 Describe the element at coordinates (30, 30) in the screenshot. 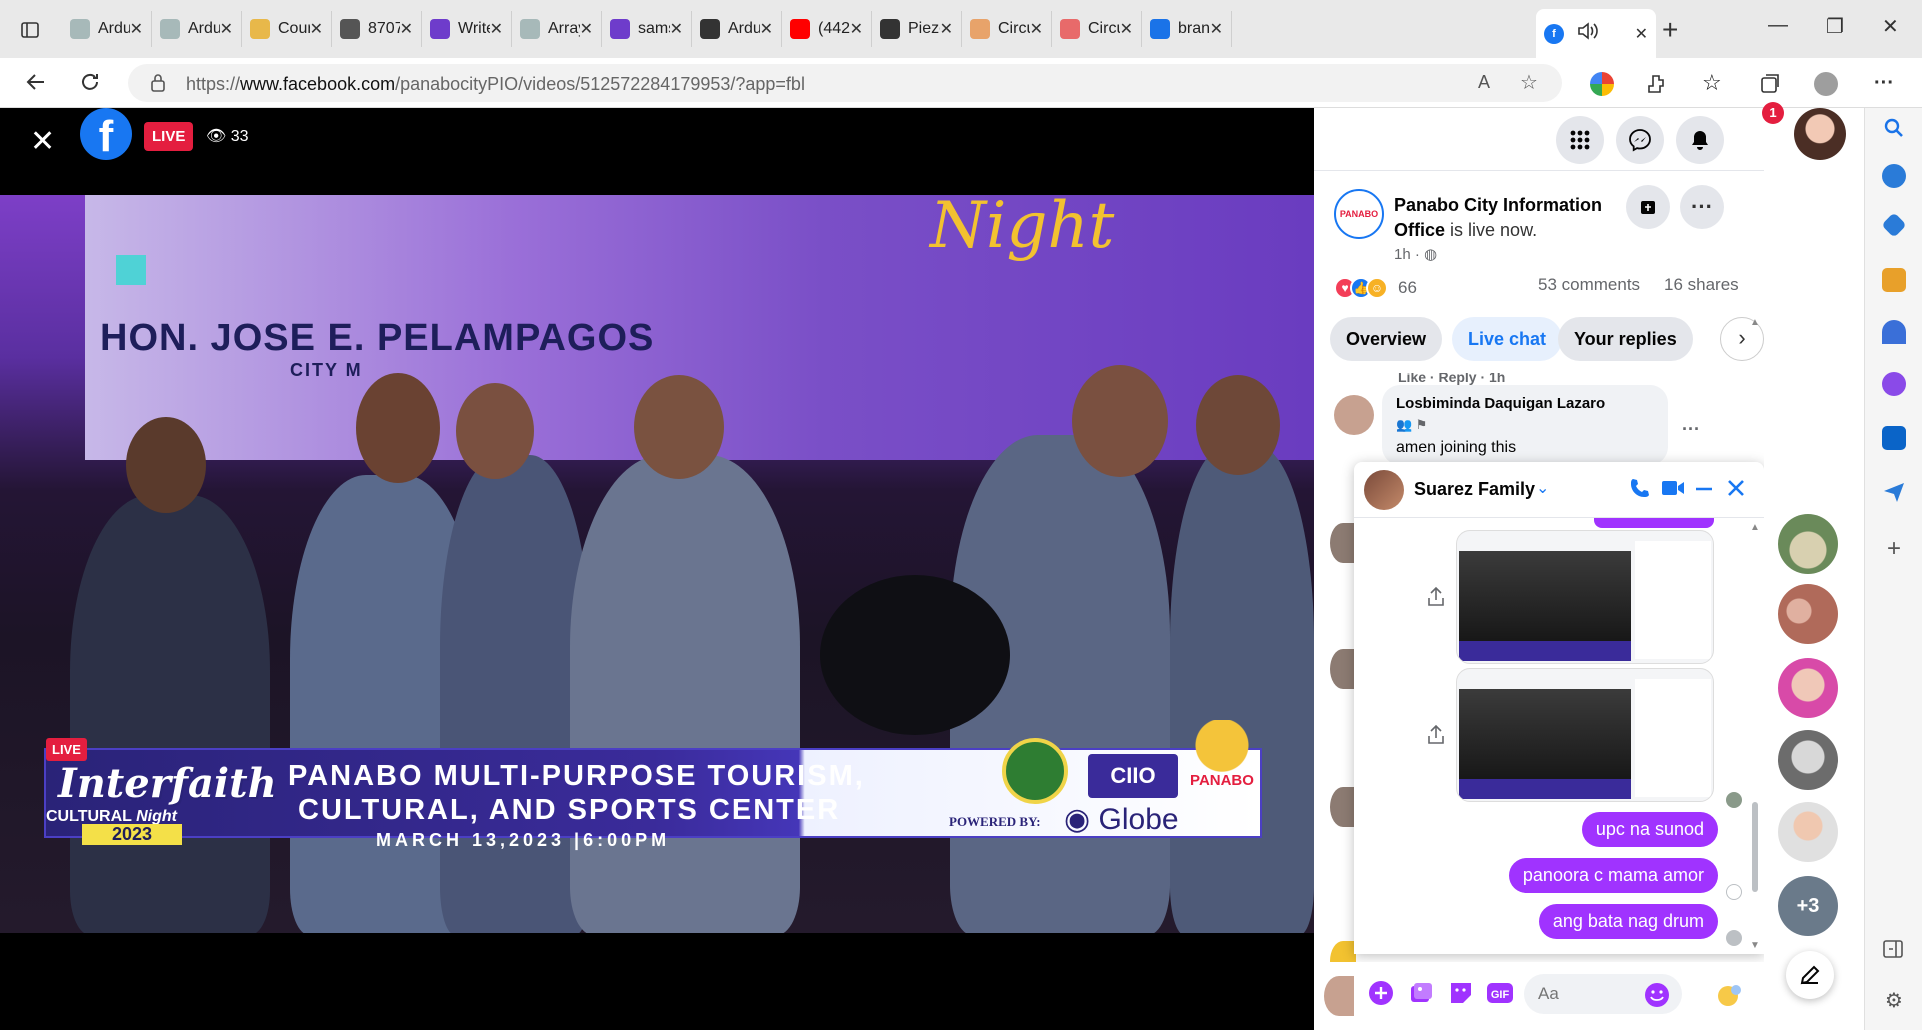

I see `tab-actions-icon` at that location.